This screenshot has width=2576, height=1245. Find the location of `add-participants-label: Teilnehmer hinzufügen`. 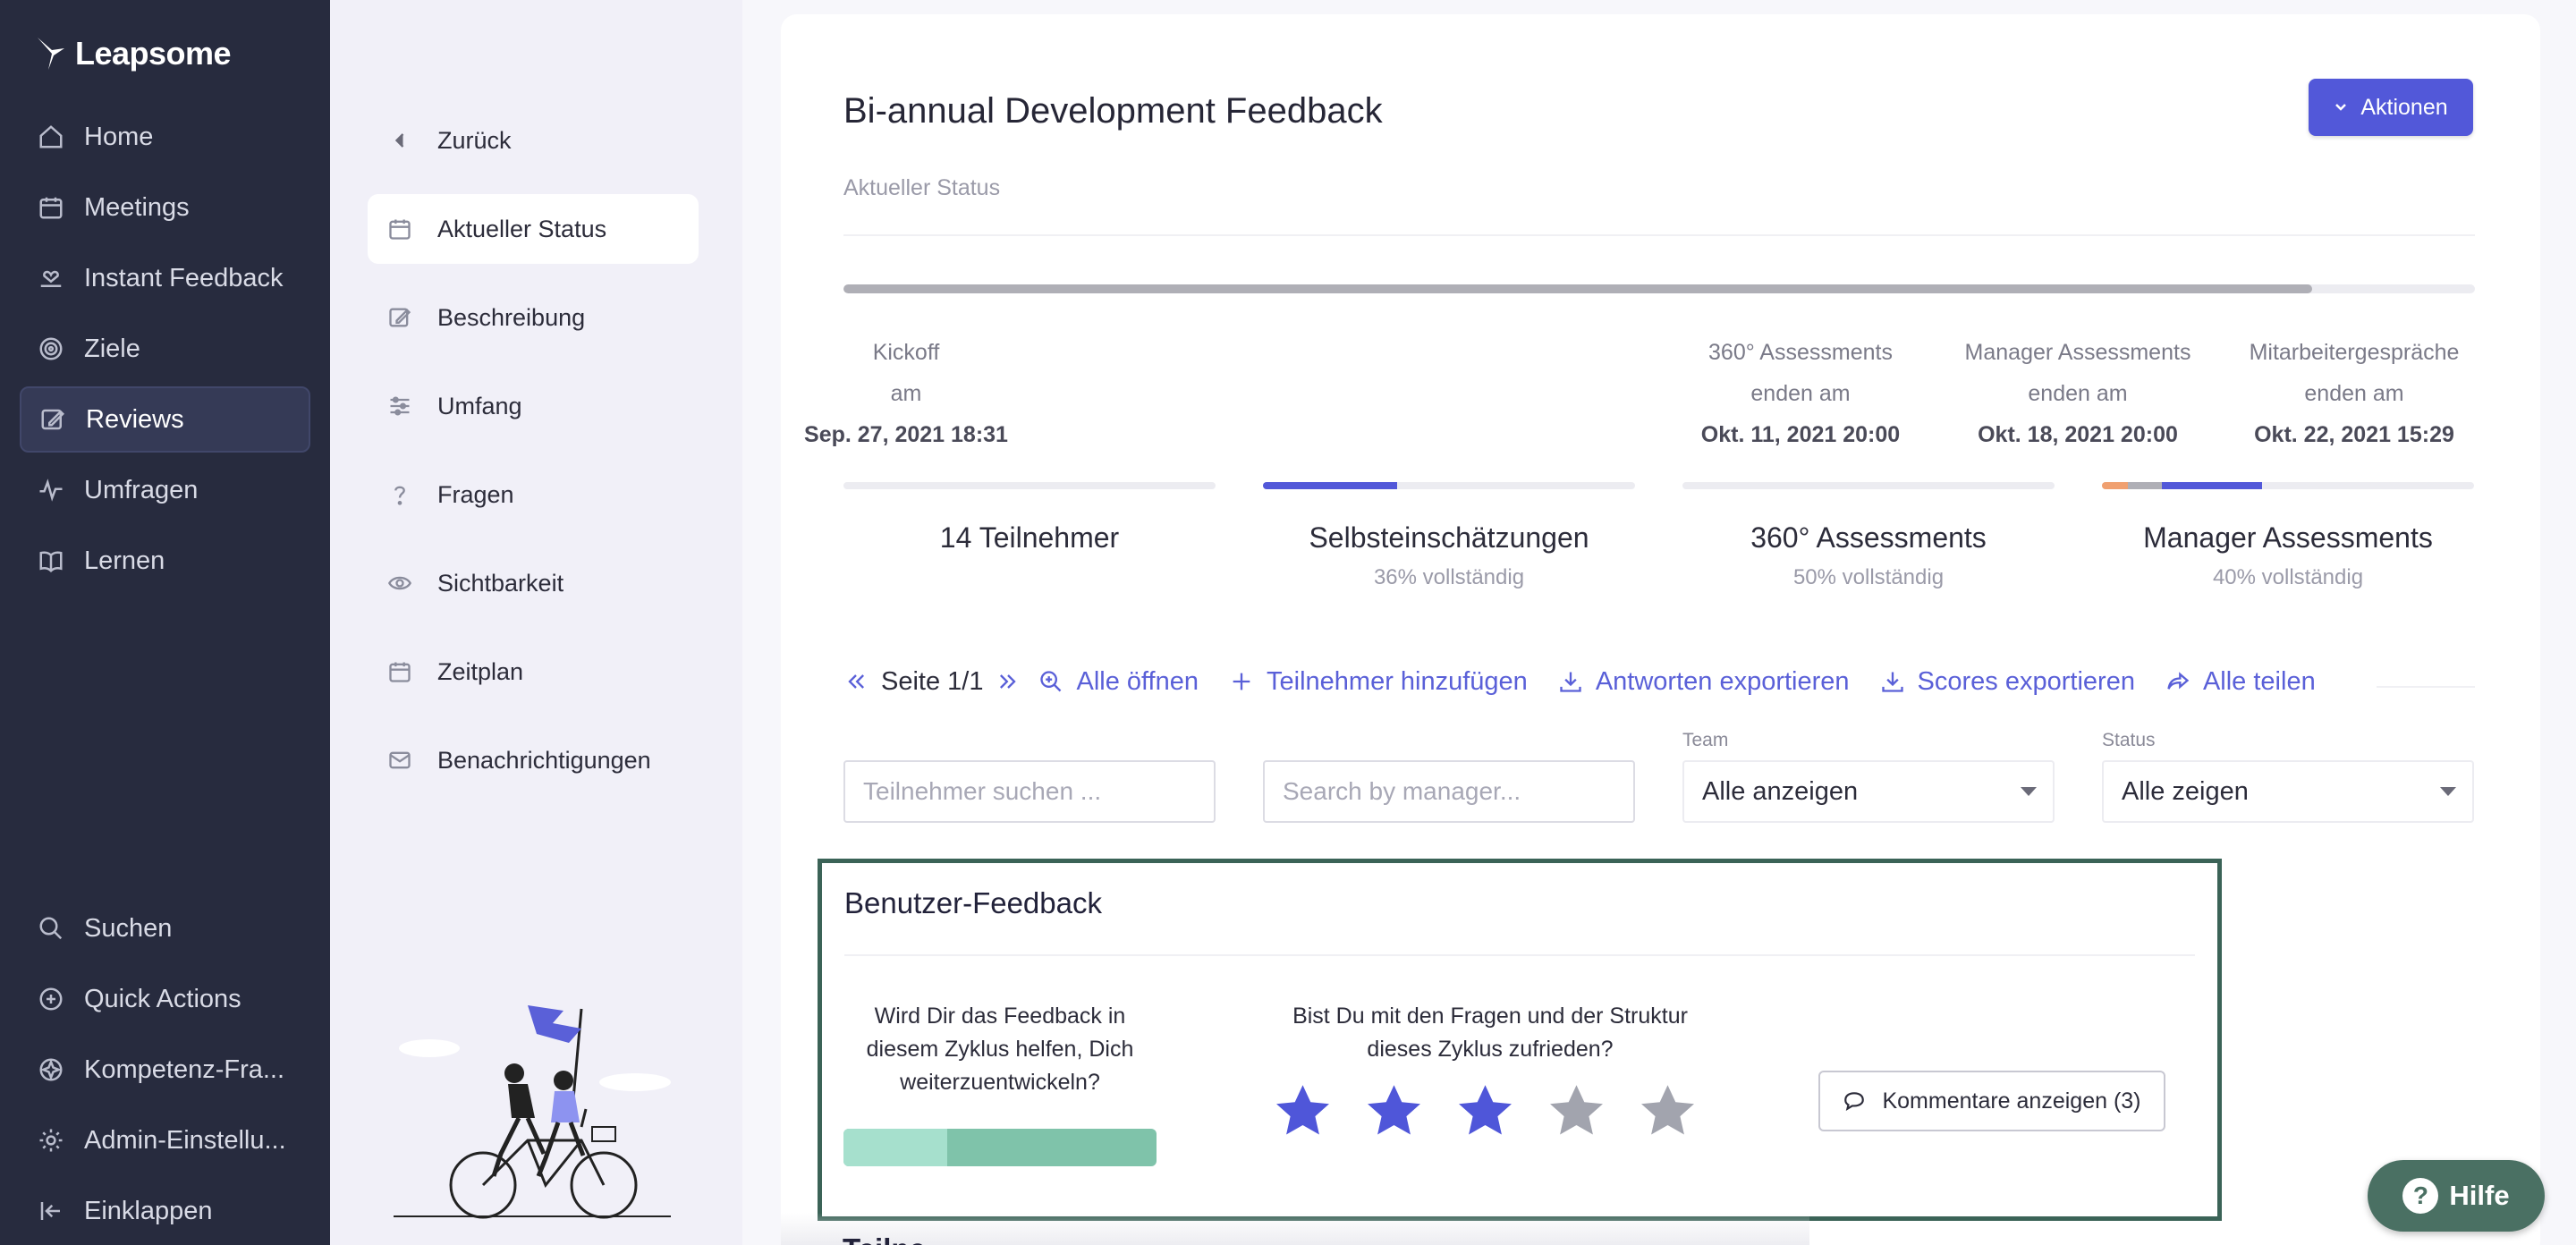

add-participants-label: Teilnehmer hinzufügen is located at coordinates (1397, 681).